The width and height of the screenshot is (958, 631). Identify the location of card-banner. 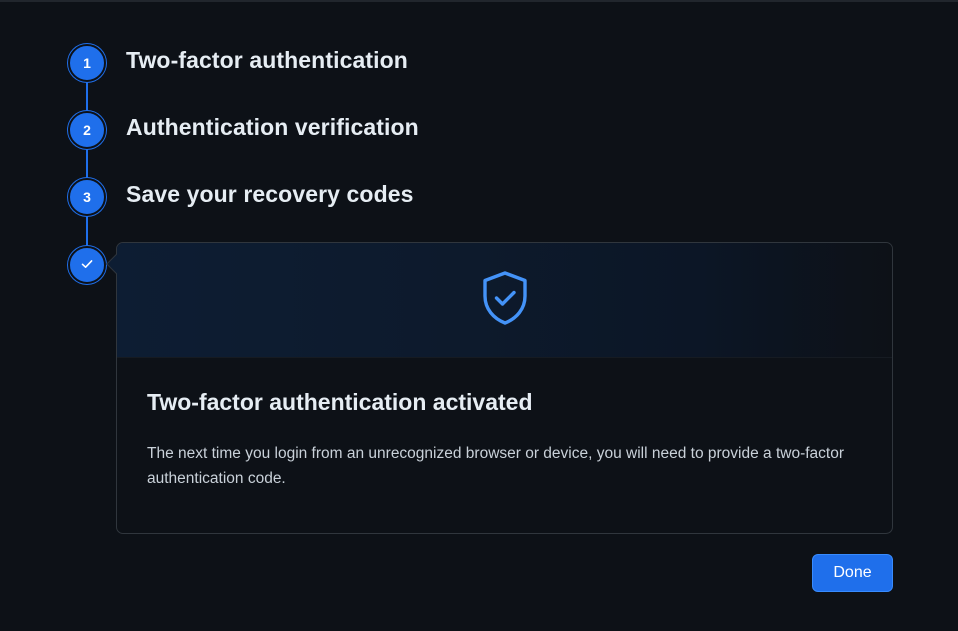
(504, 300).